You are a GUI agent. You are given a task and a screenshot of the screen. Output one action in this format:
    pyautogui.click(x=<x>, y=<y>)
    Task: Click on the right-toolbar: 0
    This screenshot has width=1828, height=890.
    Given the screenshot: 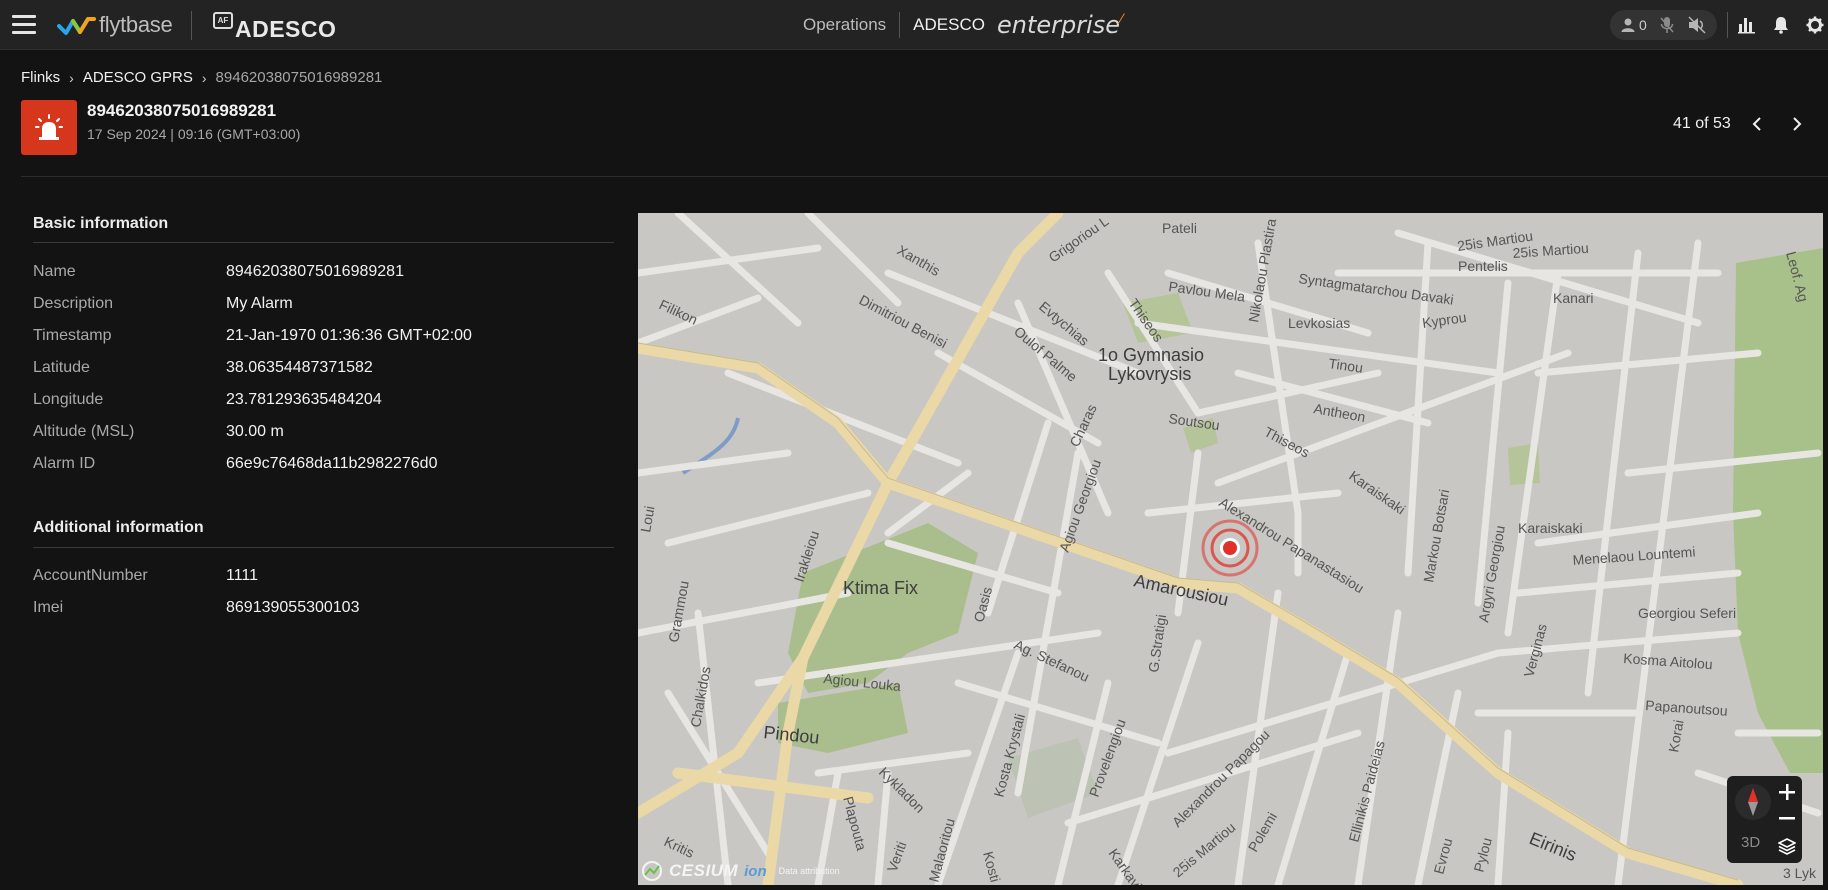 What is the action you would take?
    pyautogui.click(x=1717, y=25)
    